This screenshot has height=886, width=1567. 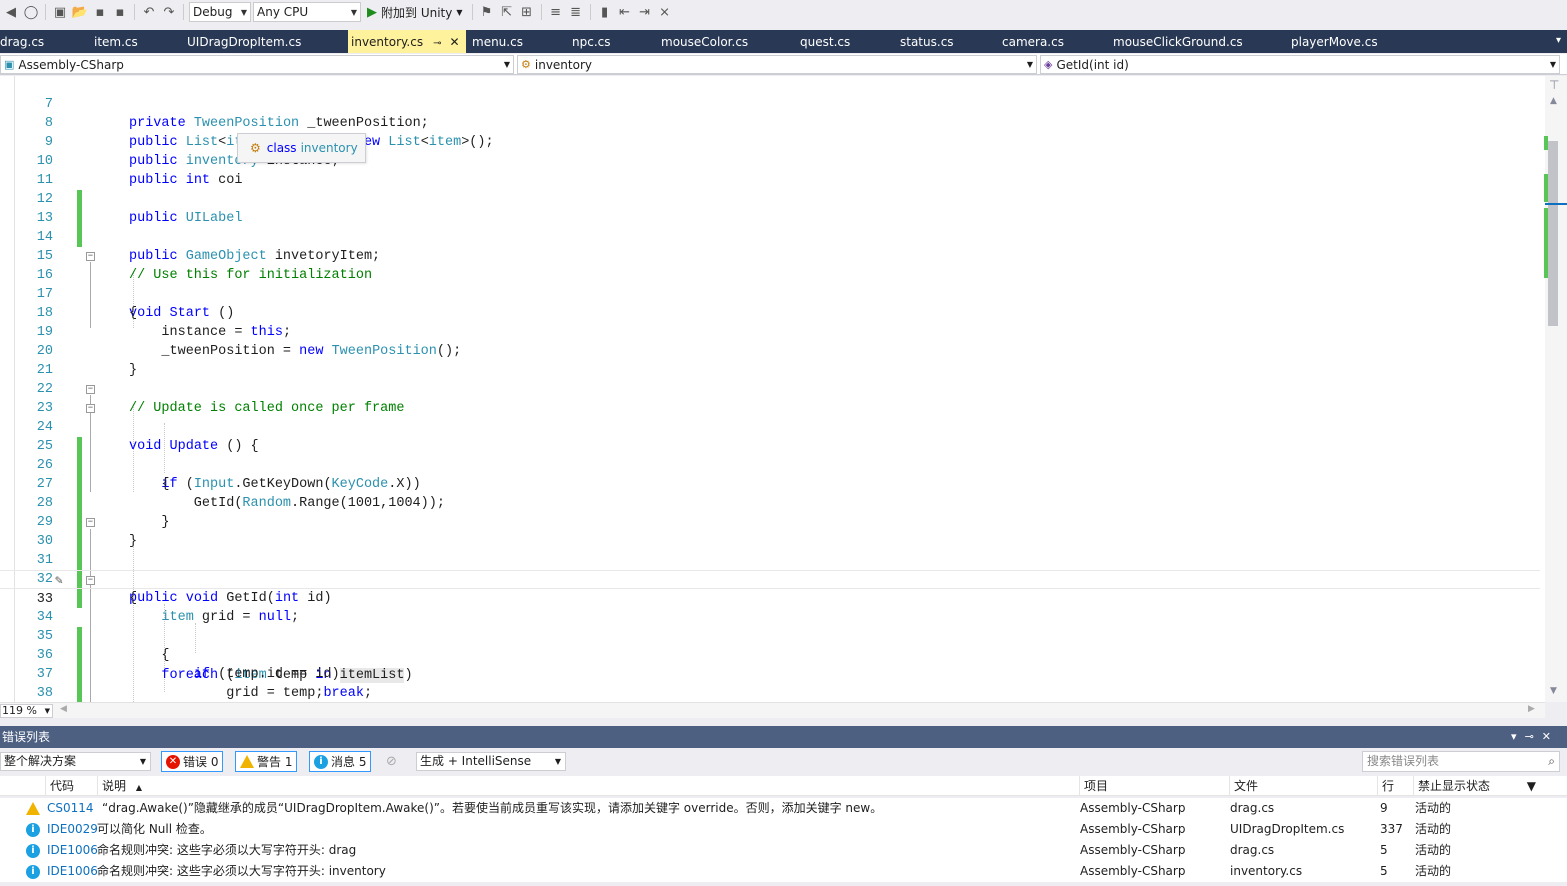 I want to click on member-dropdown: ◈ GetId(int id) ▼, so click(x=1300, y=64).